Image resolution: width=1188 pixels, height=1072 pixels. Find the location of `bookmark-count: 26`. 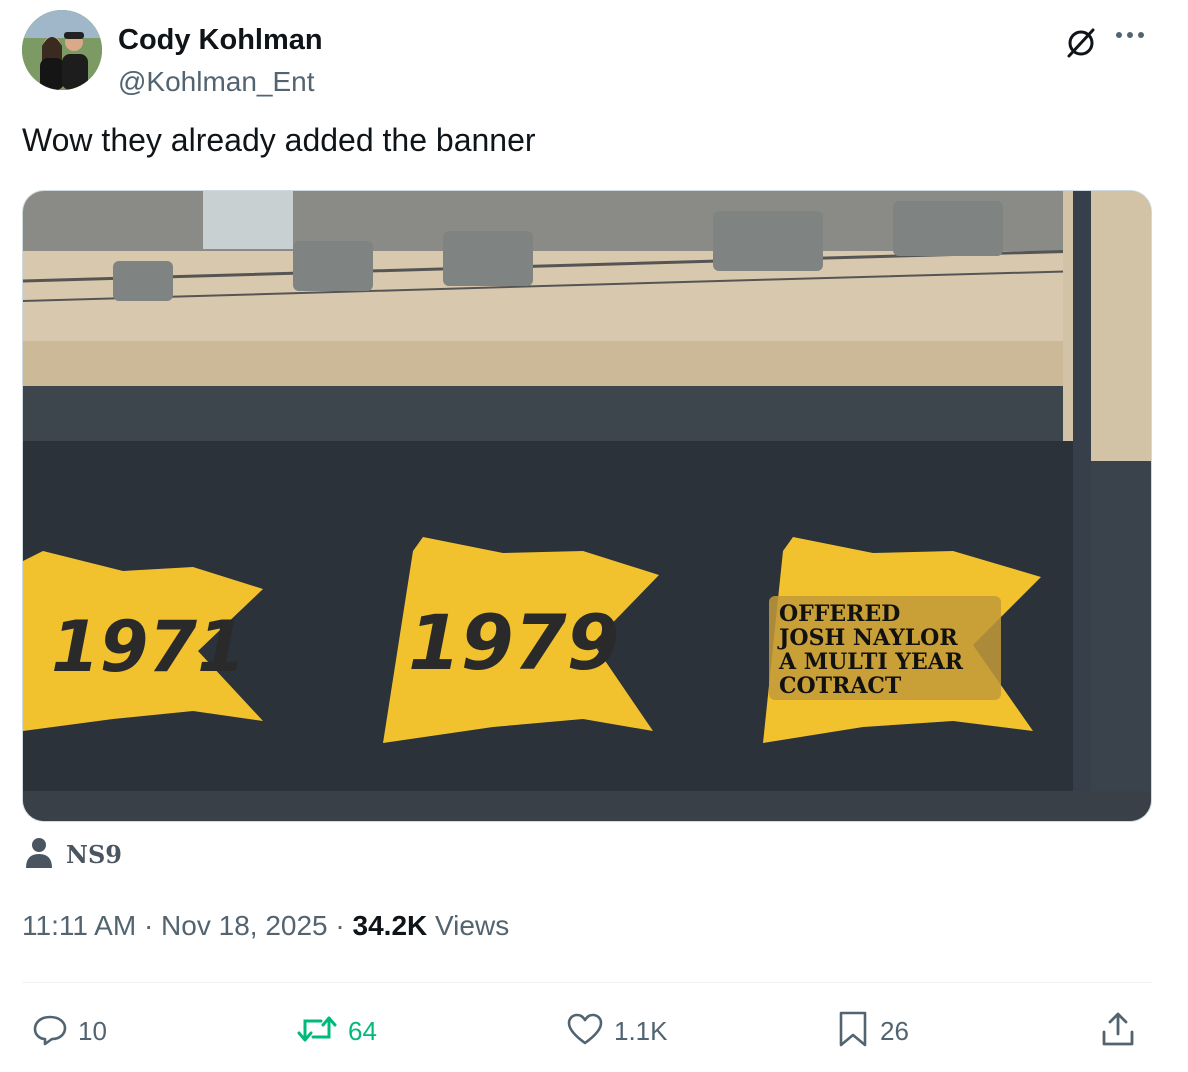

bookmark-count: 26 is located at coordinates (894, 1030).